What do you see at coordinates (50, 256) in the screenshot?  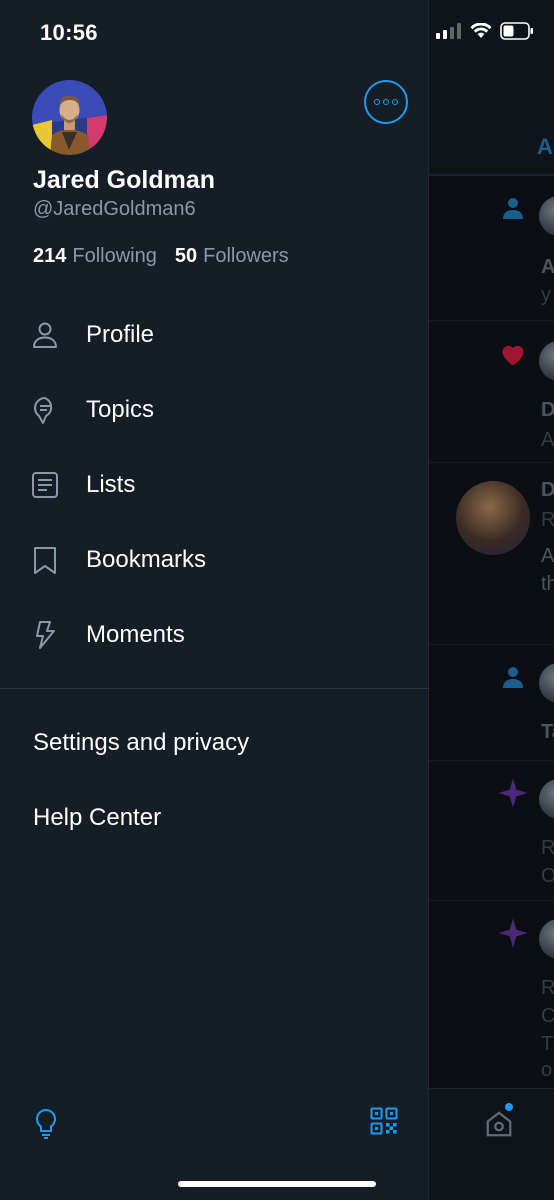 I see `following-count: 214` at bounding box center [50, 256].